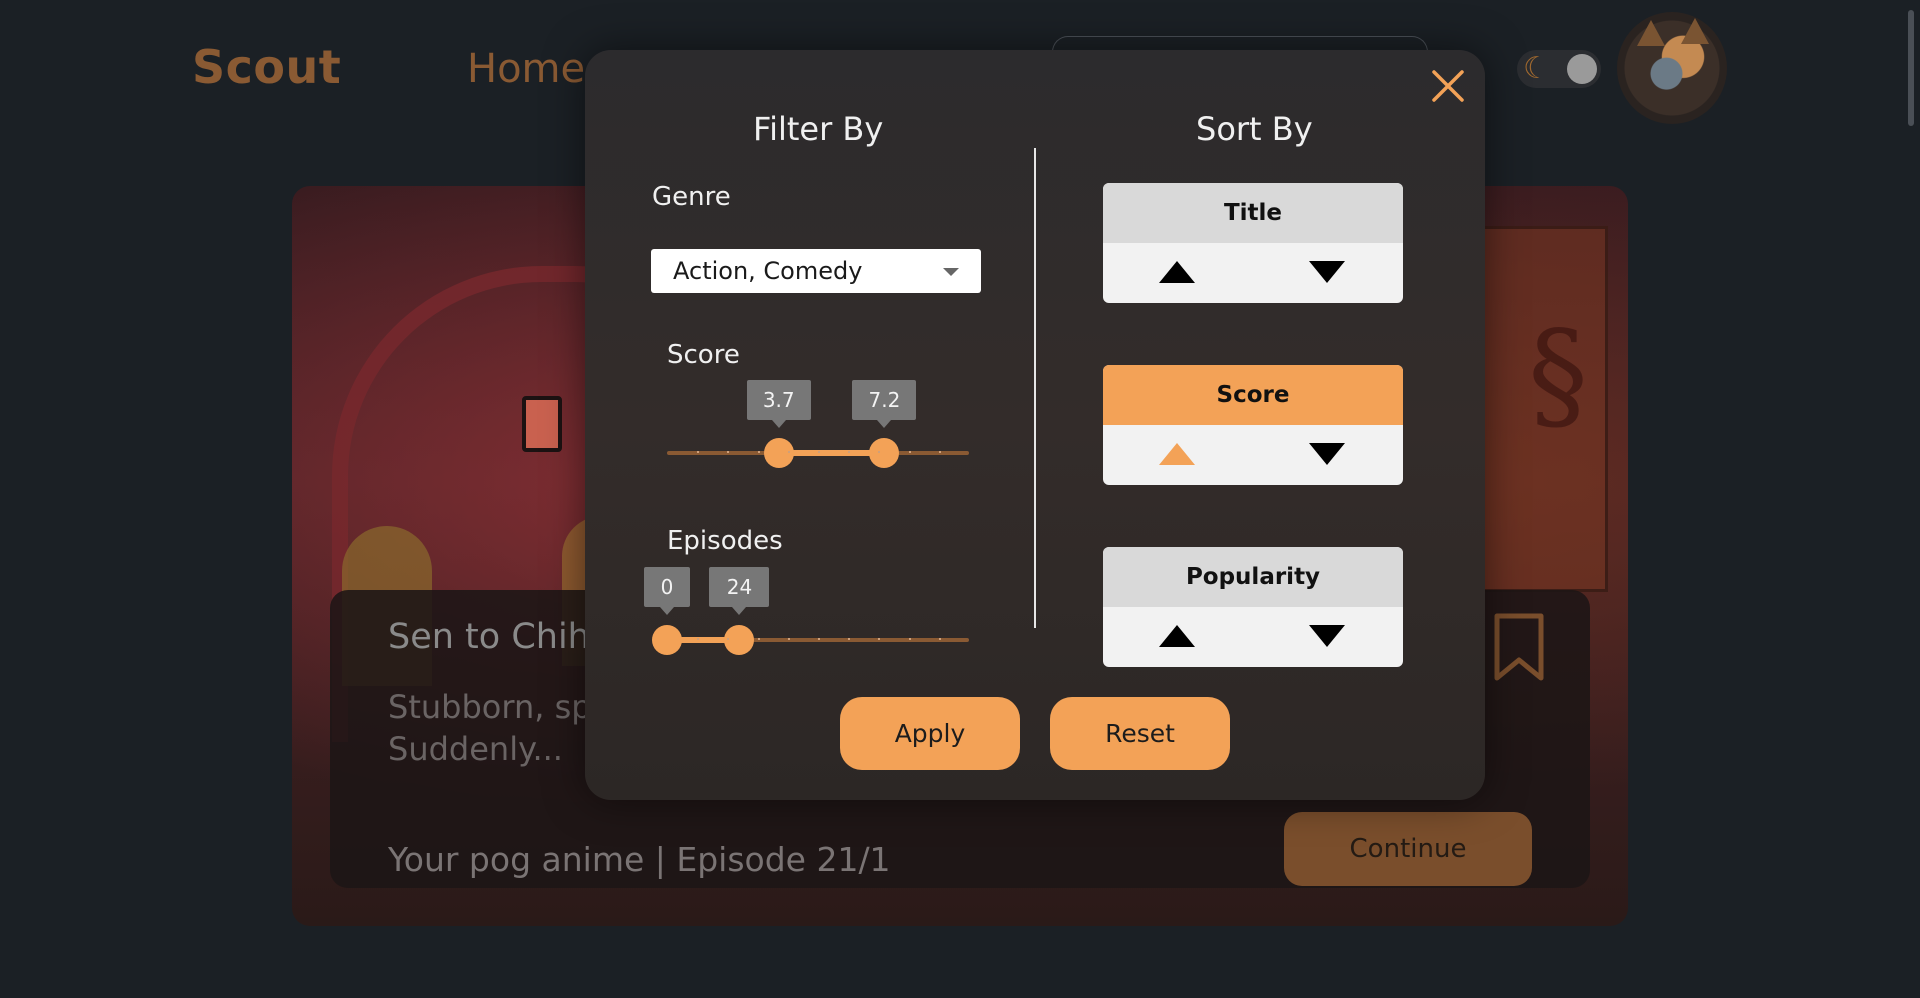  Describe the element at coordinates (930, 733) in the screenshot. I see `apply-button: Apply` at that location.